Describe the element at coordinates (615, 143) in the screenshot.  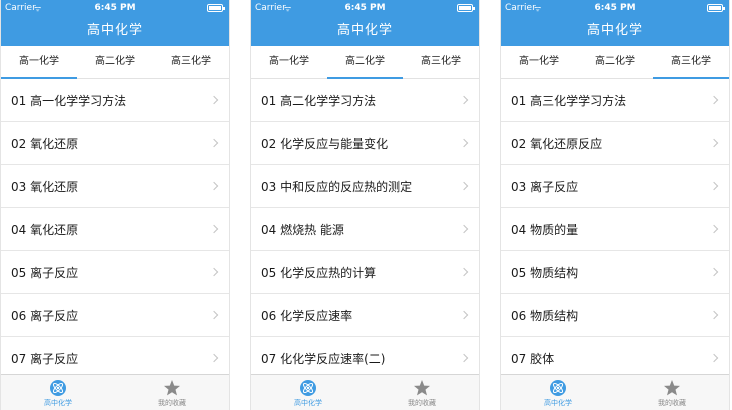
I see `list-item: 02 氧化还原反应` at that location.